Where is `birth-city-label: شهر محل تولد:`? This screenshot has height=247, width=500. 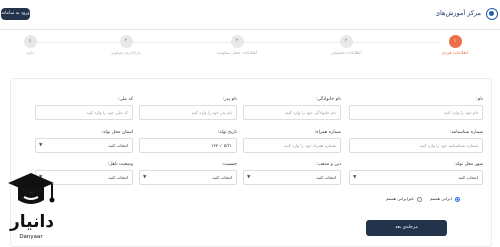 birth-city-label: شهر محل تولد: is located at coordinates (468, 164).